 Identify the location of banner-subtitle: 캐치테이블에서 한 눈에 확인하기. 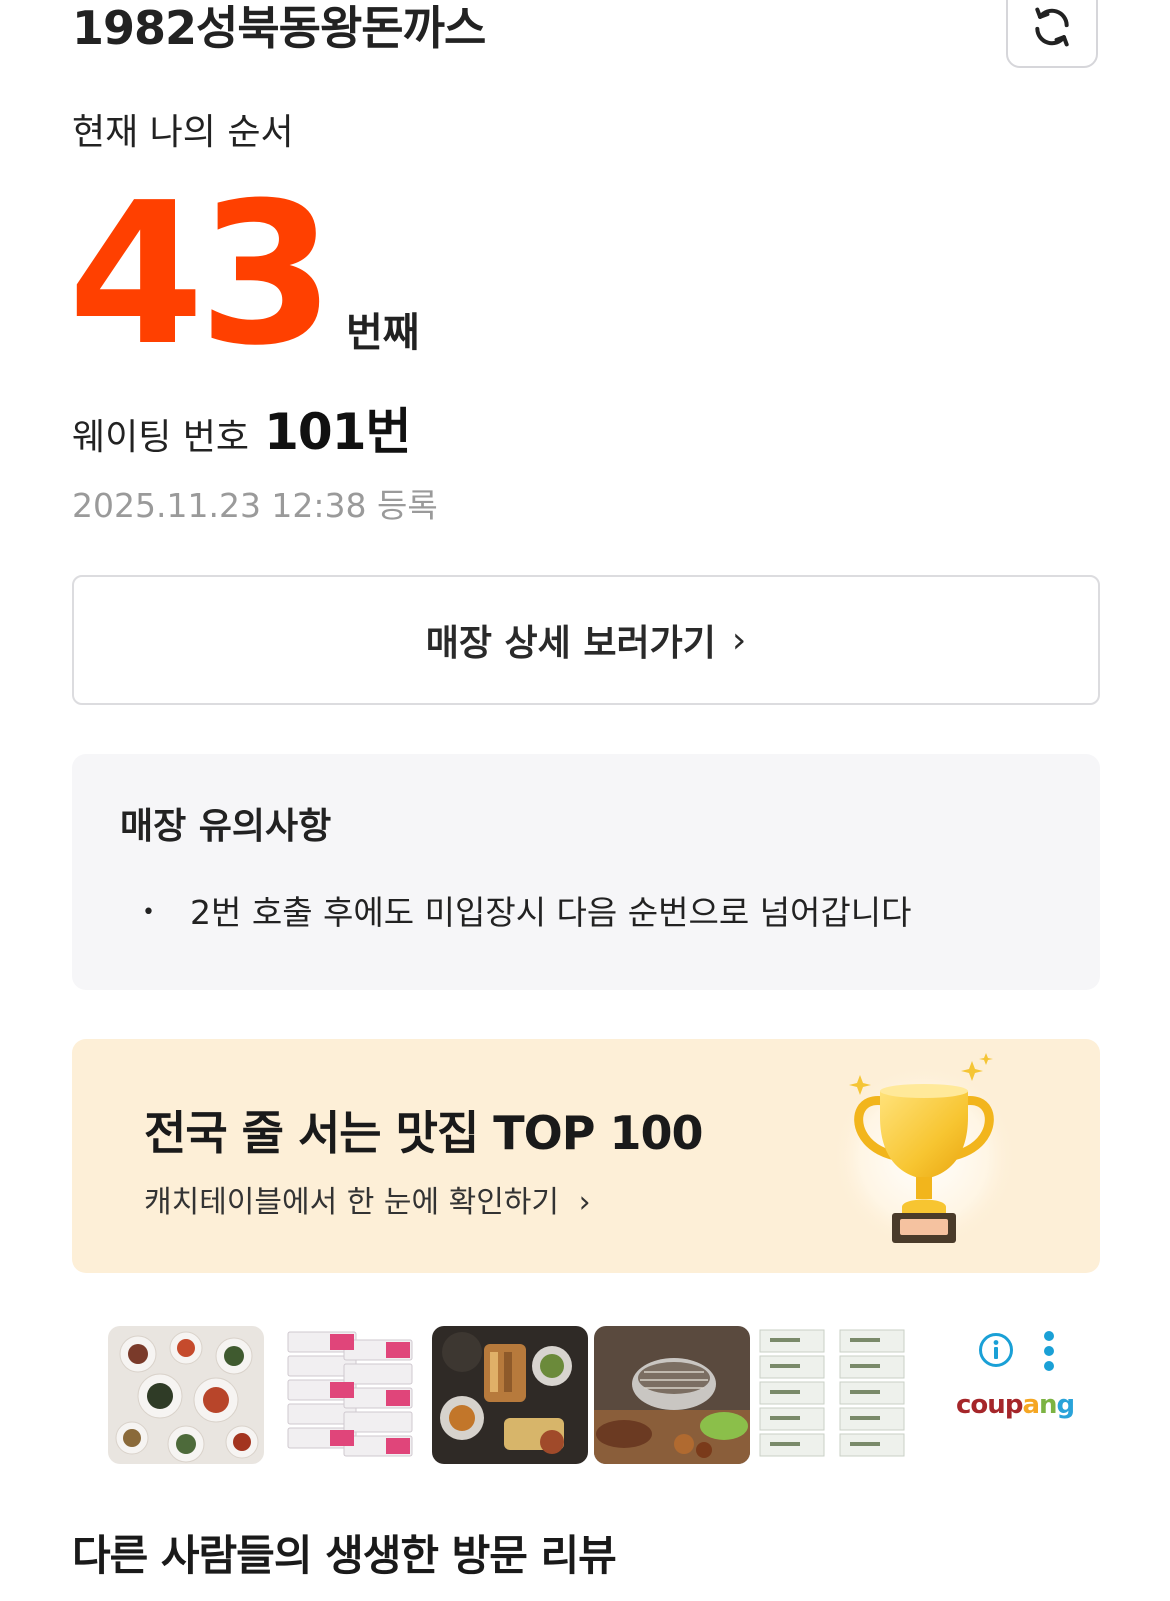
(352, 1202).